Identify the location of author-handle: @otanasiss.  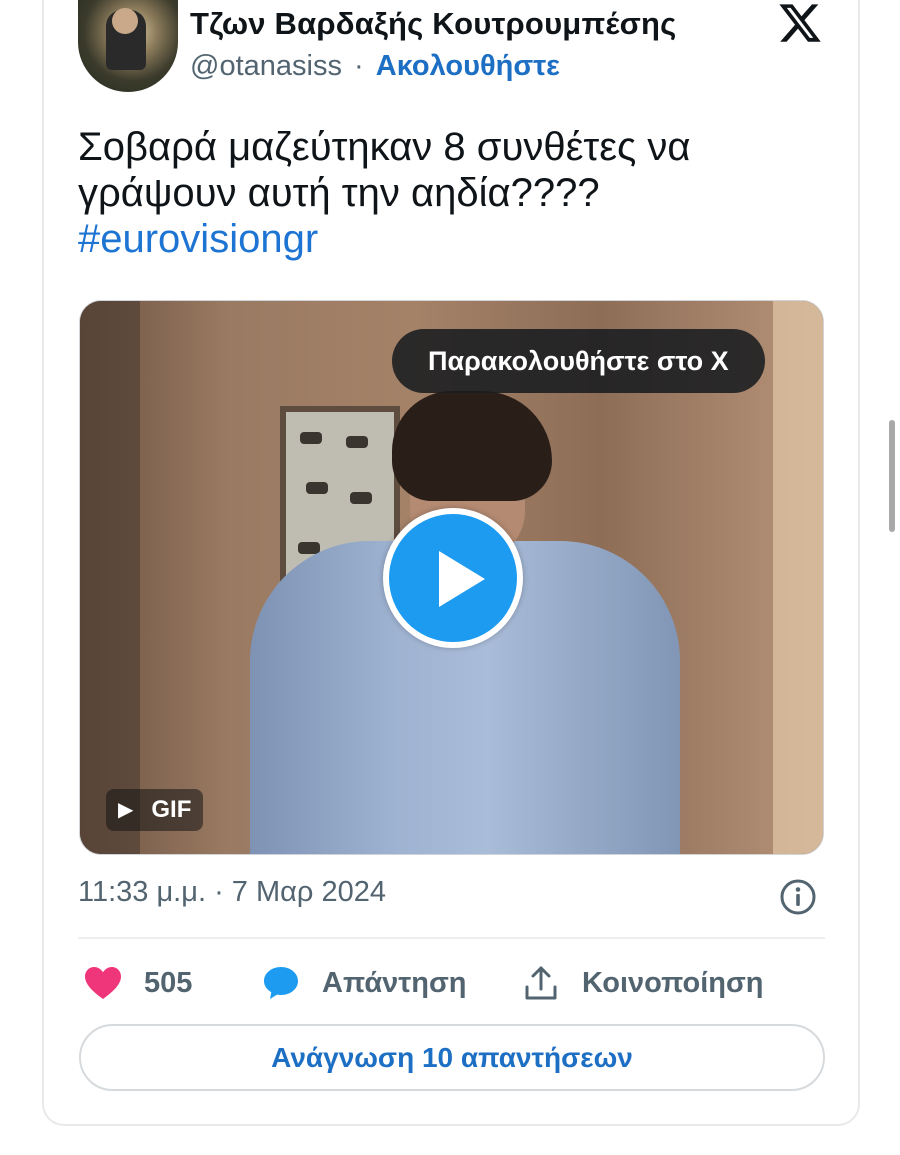
(266, 66).